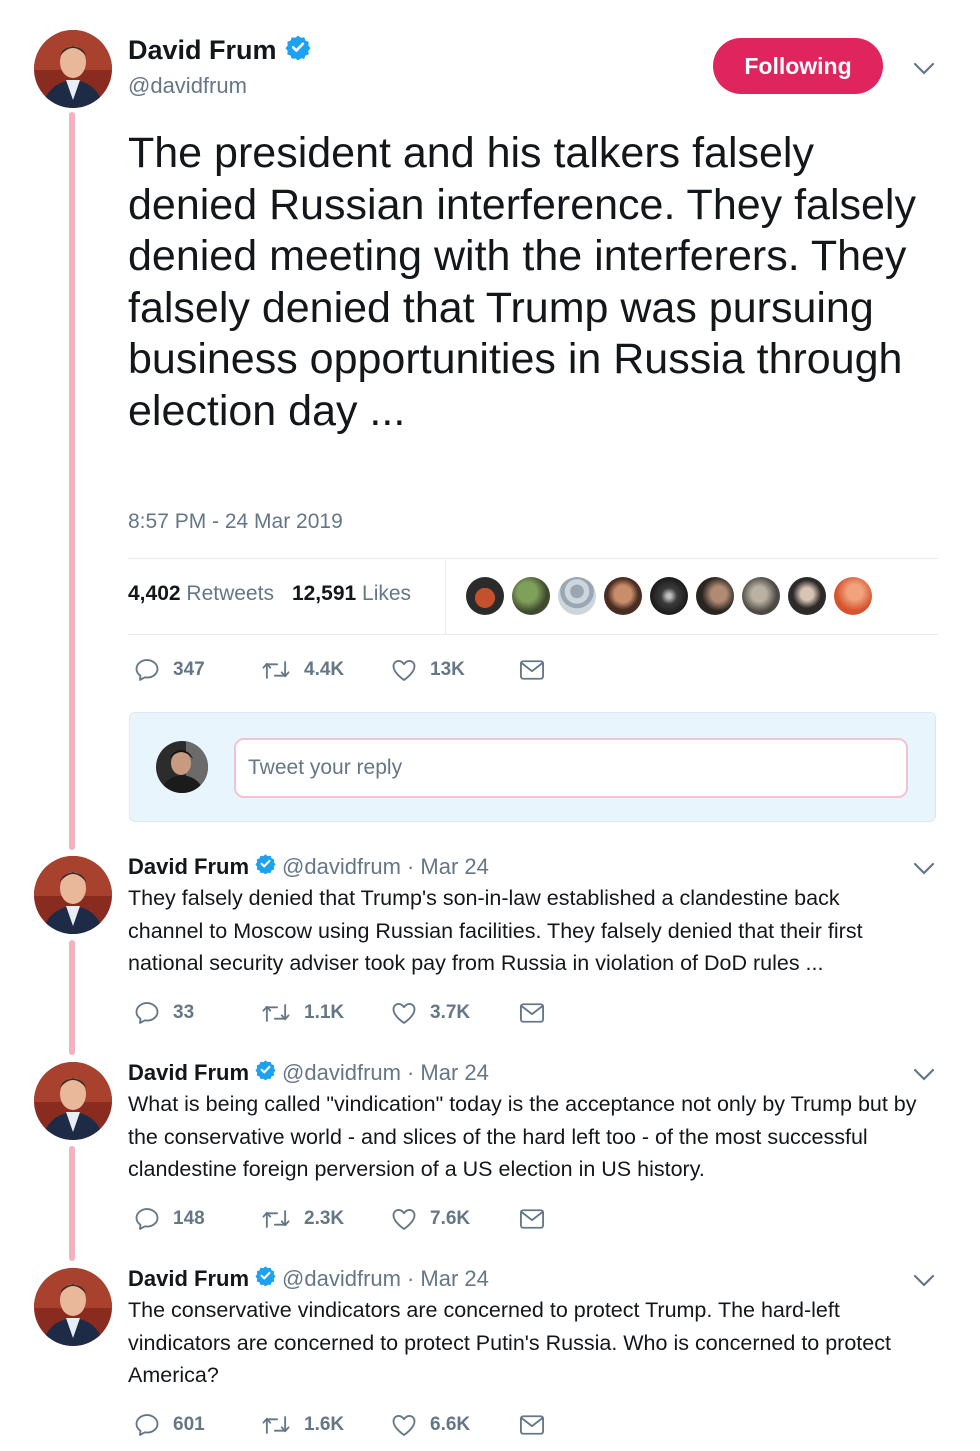 The height and width of the screenshot is (1451, 980). Describe the element at coordinates (196, 1013) in the screenshot. I see `reply-button: 33` at that location.